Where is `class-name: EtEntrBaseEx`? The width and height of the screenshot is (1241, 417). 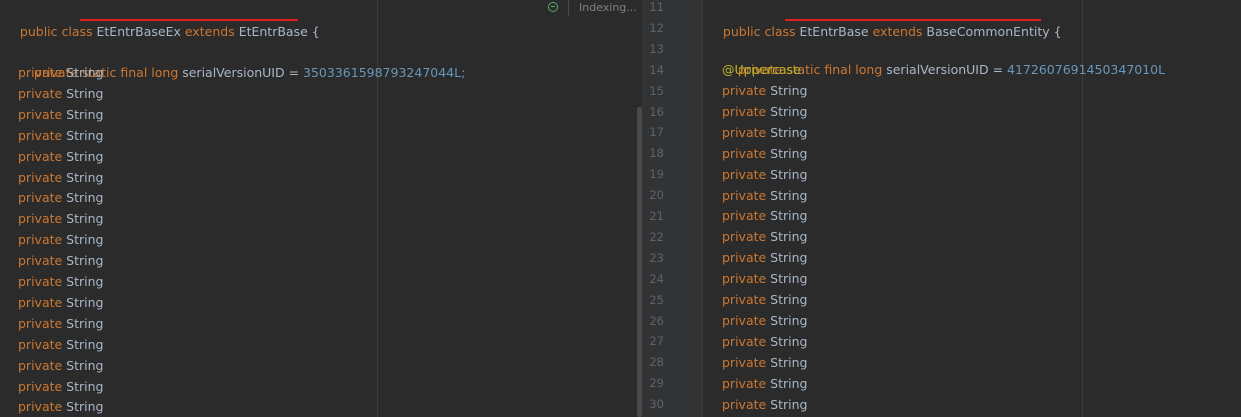 class-name: EtEntrBaseEx is located at coordinates (139, 31).